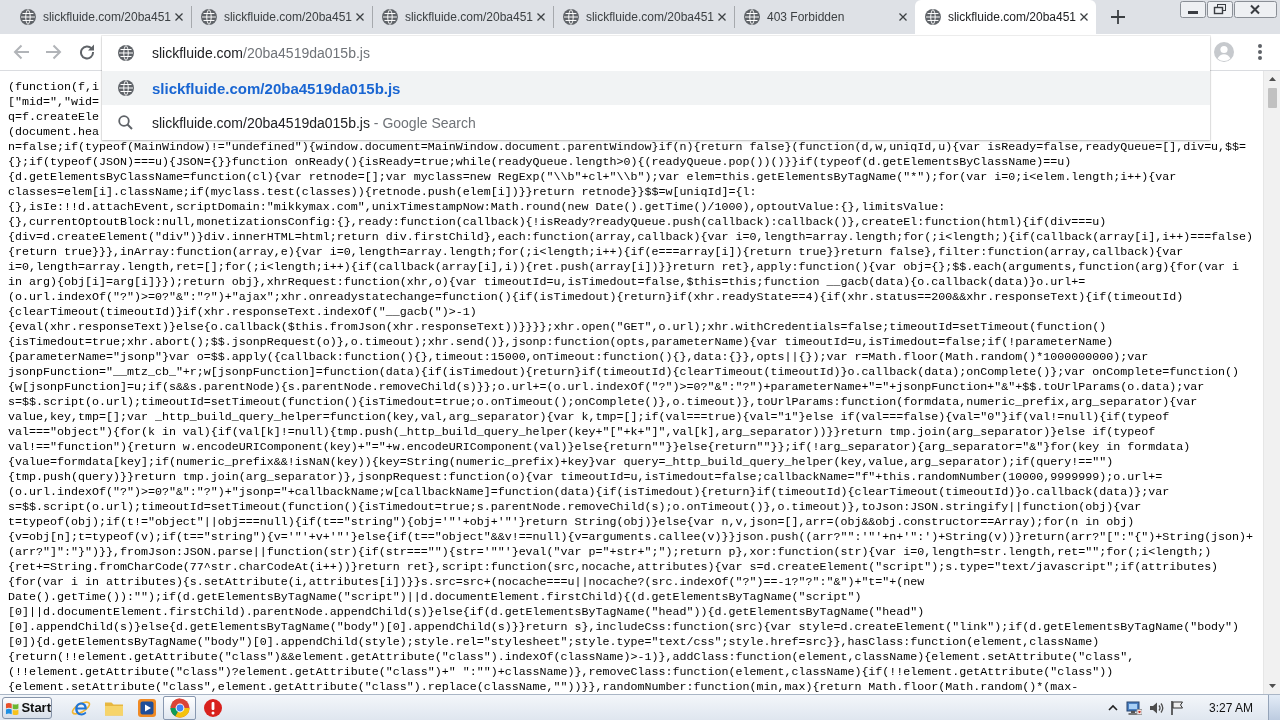  I want to click on code-line: (o.url.indexOf("?")>=0?"&":"?")+"ajax";xhr.onreadystatechange=function(){if(isTimedout){return}if(xhr.readyState==4){if(xhr.status==200&&xhr.responseText){if(timeoutId), so click(596, 297).